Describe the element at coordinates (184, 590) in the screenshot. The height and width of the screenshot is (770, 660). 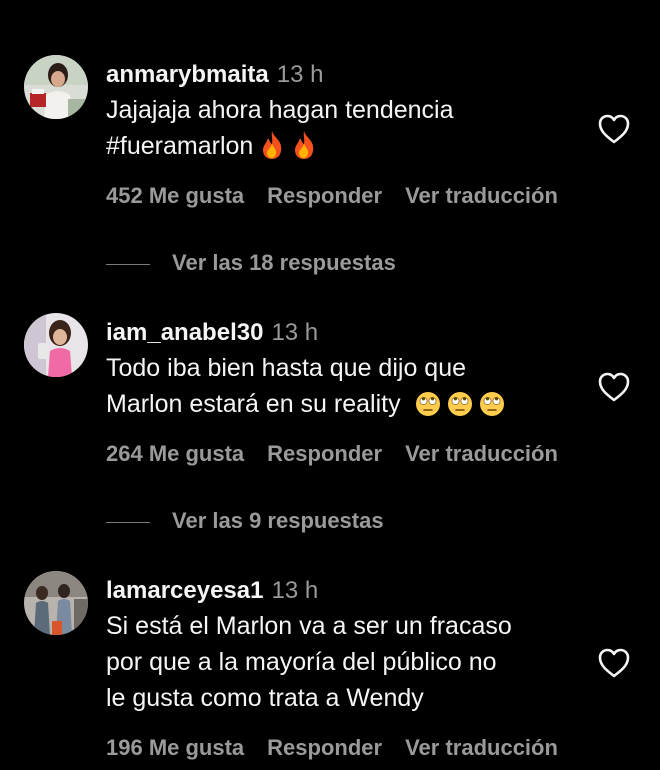
I see `comment-username: lamarceyesa1` at that location.